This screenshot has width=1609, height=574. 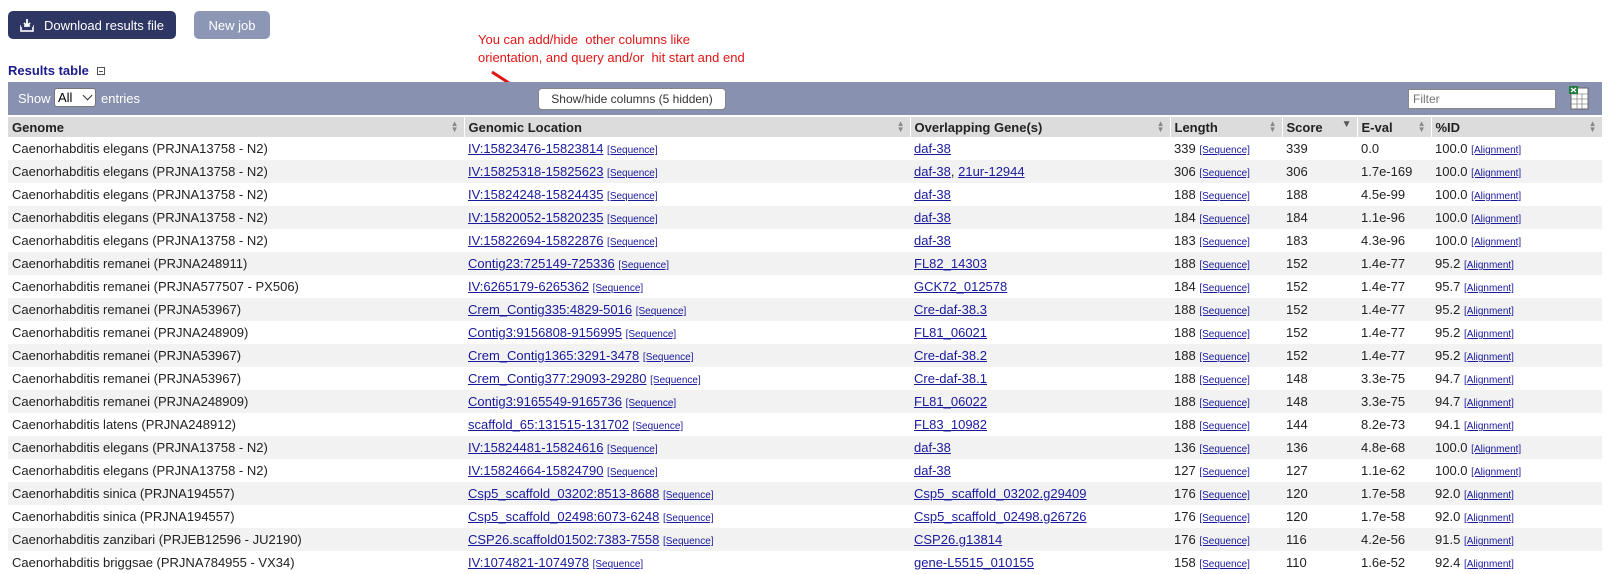 What do you see at coordinates (545, 332) in the screenshot?
I see `location-link: Contig3:9156808-9156995` at bounding box center [545, 332].